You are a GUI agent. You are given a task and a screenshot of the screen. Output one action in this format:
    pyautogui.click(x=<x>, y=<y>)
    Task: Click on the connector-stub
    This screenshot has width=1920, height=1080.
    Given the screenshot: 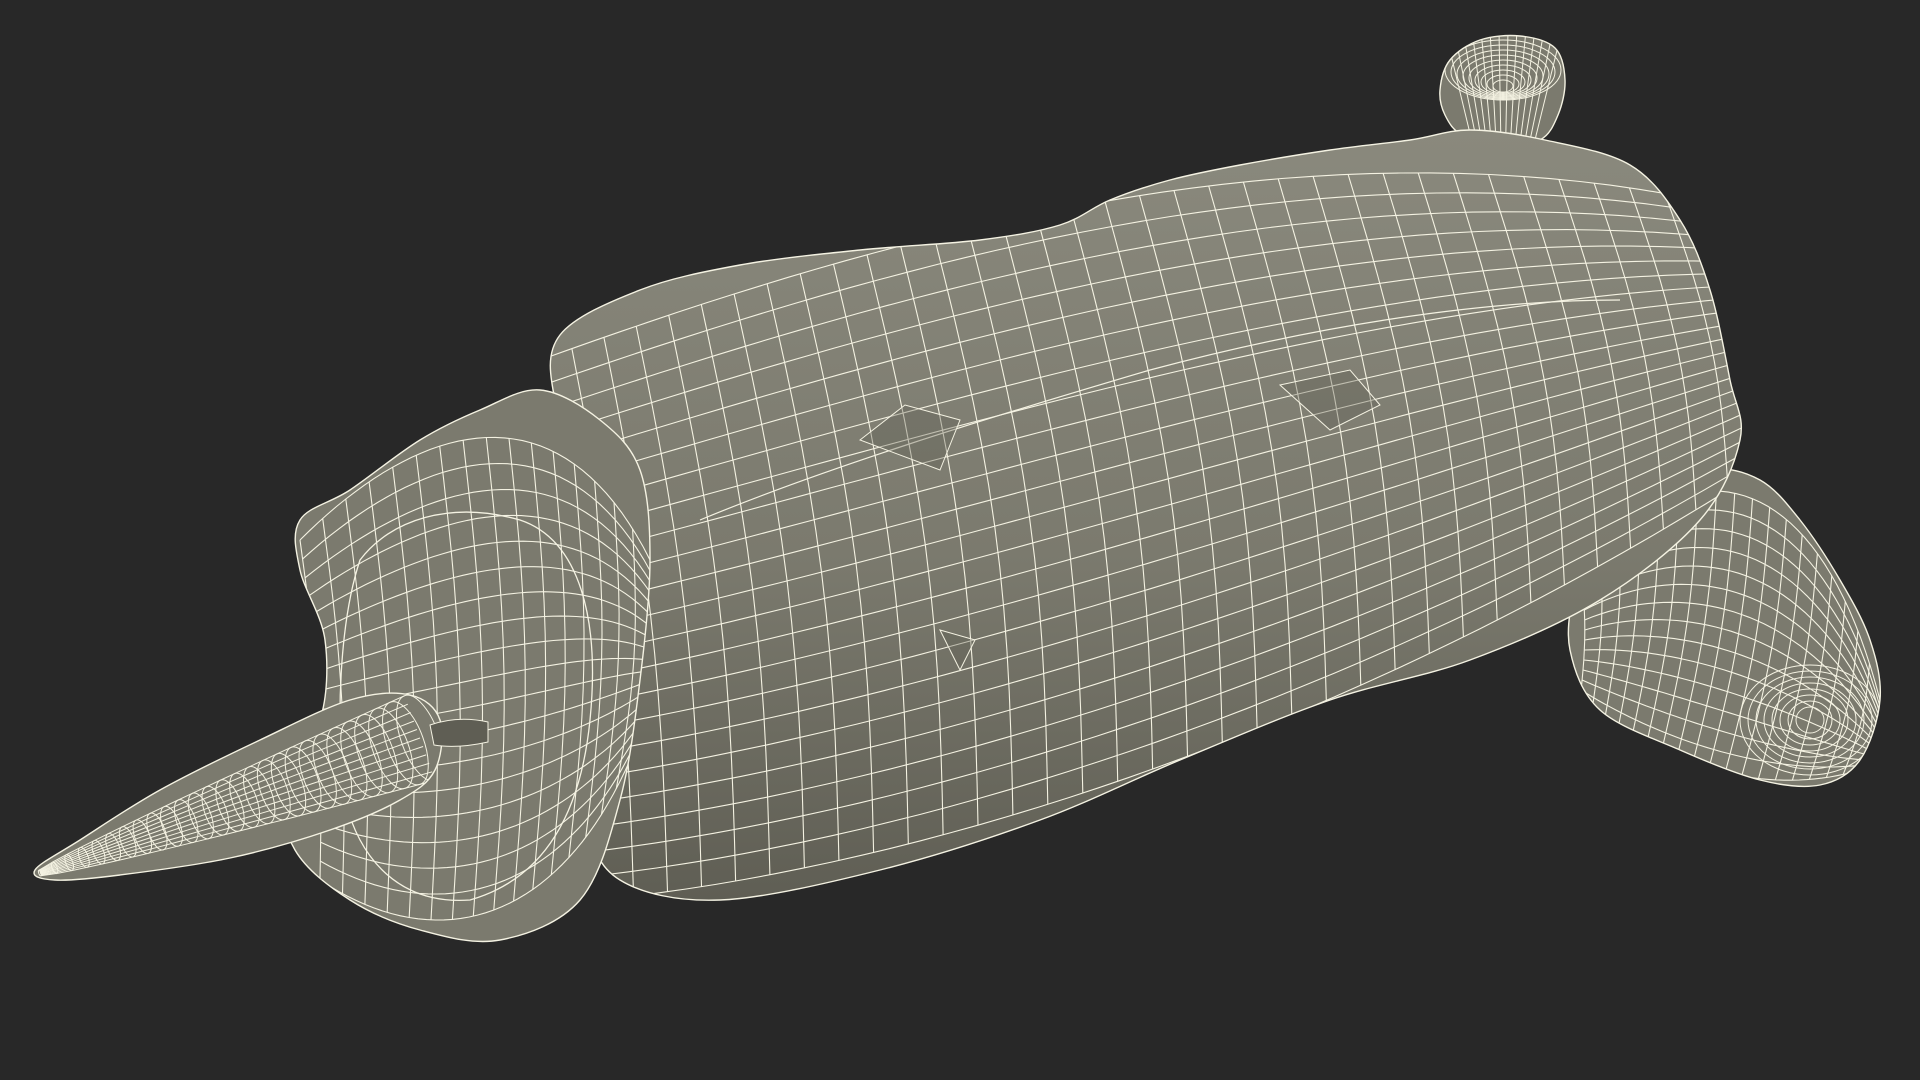 What is the action you would take?
    pyautogui.click(x=459, y=732)
    